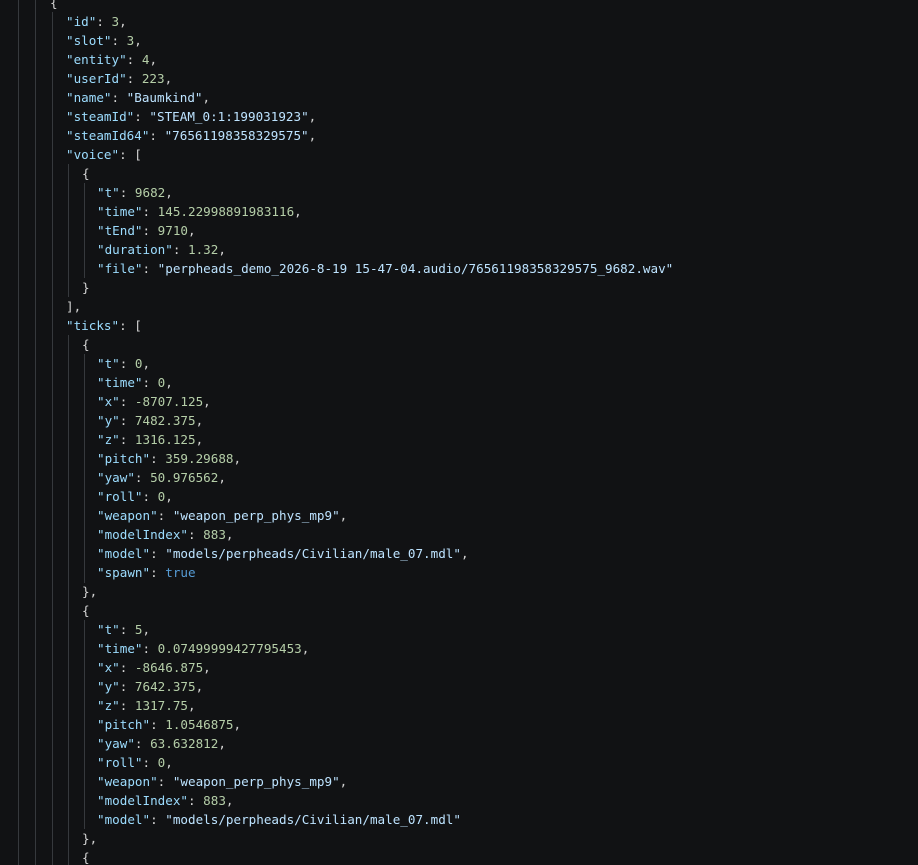 The height and width of the screenshot is (865, 918). What do you see at coordinates (153, 78) in the screenshot?
I see `json-value: 223` at bounding box center [153, 78].